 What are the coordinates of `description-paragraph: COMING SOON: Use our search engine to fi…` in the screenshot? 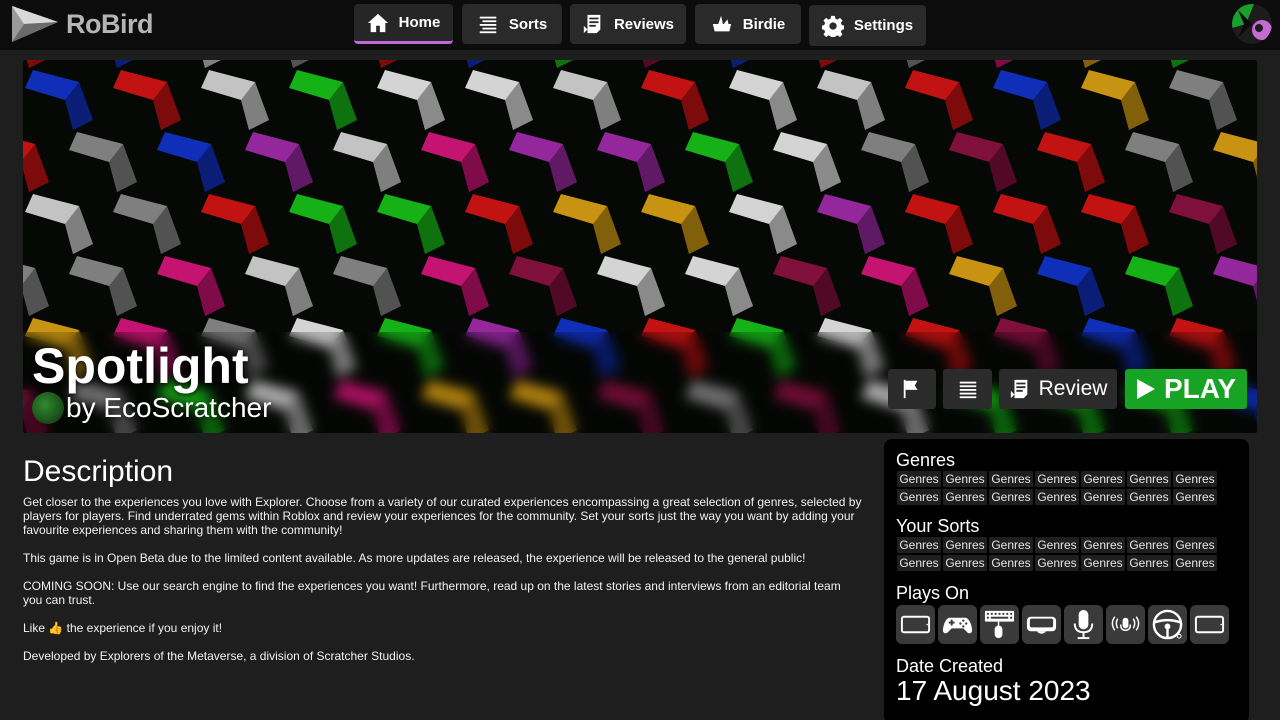 It's located at (432, 593).